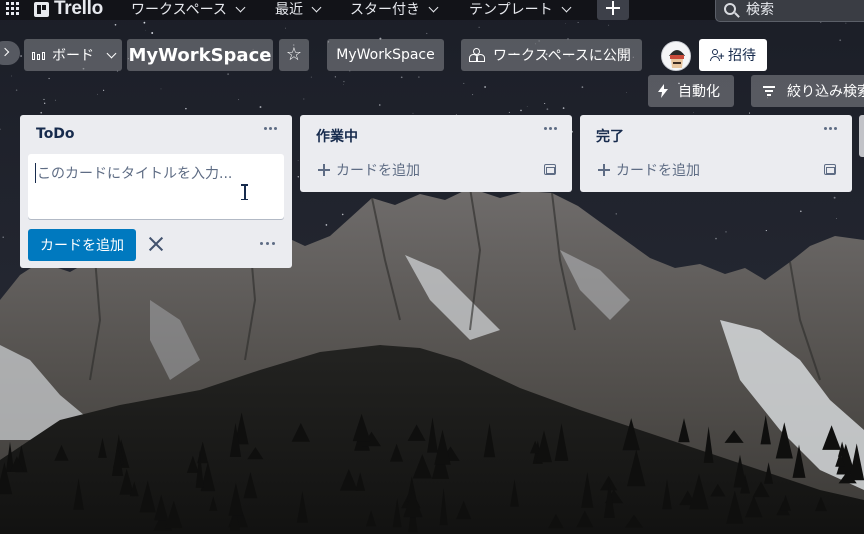 Image resolution: width=864 pixels, height=534 pixels. I want to click on invite-label: 招待, so click(742, 56).